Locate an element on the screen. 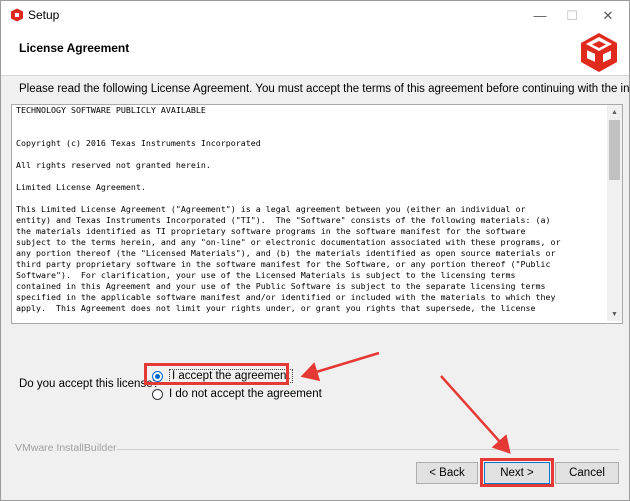 The height and width of the screenshot is (501, 630). scroll-up-icon: ▲ is located at coordinates (614, 112).